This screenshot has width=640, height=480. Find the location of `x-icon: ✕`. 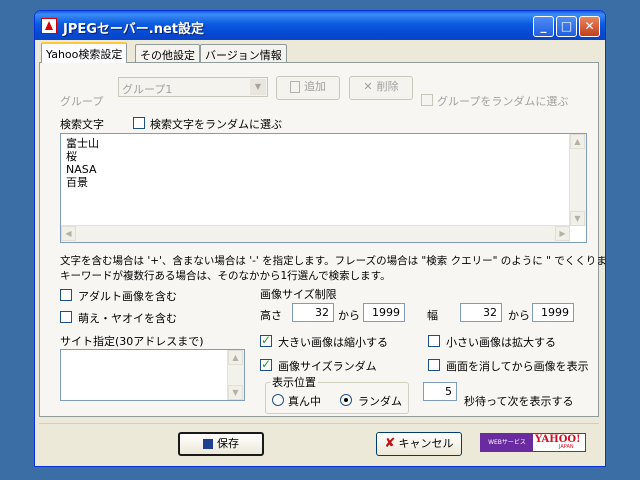

x-icon: ✕ is located at coordinates (368, 86).